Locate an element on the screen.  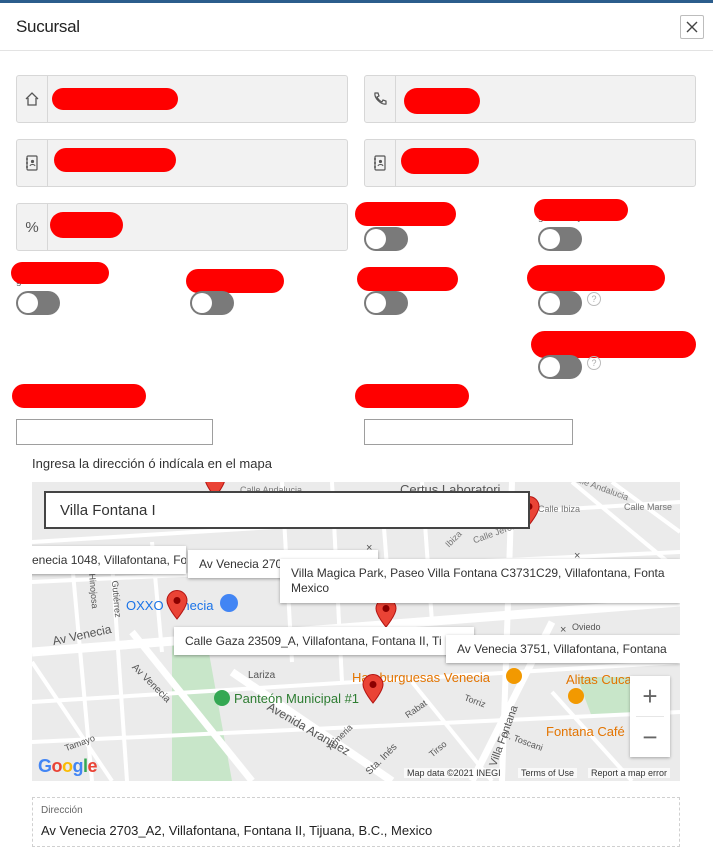
info-bubble: Av Venecia 3751, Villafontana, Fontana is located at coordinates (563, 649).